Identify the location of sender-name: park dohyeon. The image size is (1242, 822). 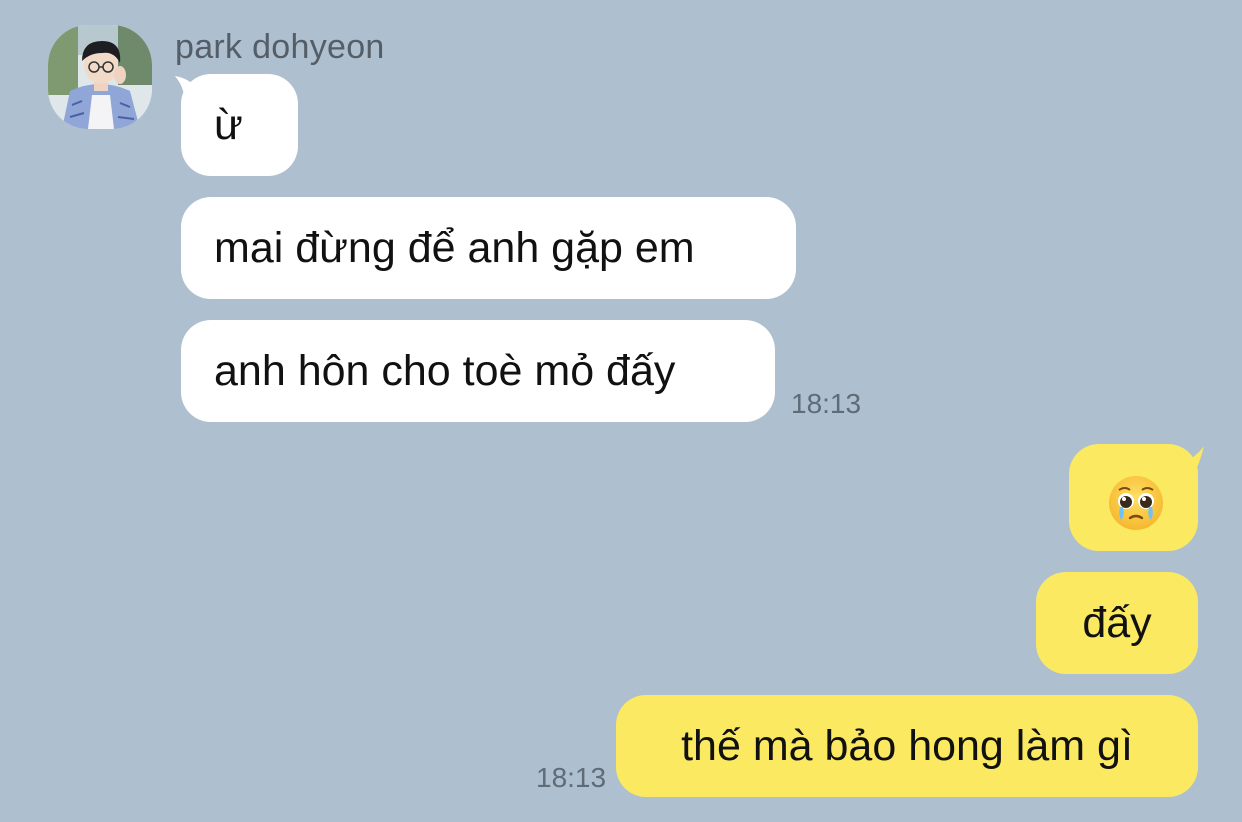
(280, 47).